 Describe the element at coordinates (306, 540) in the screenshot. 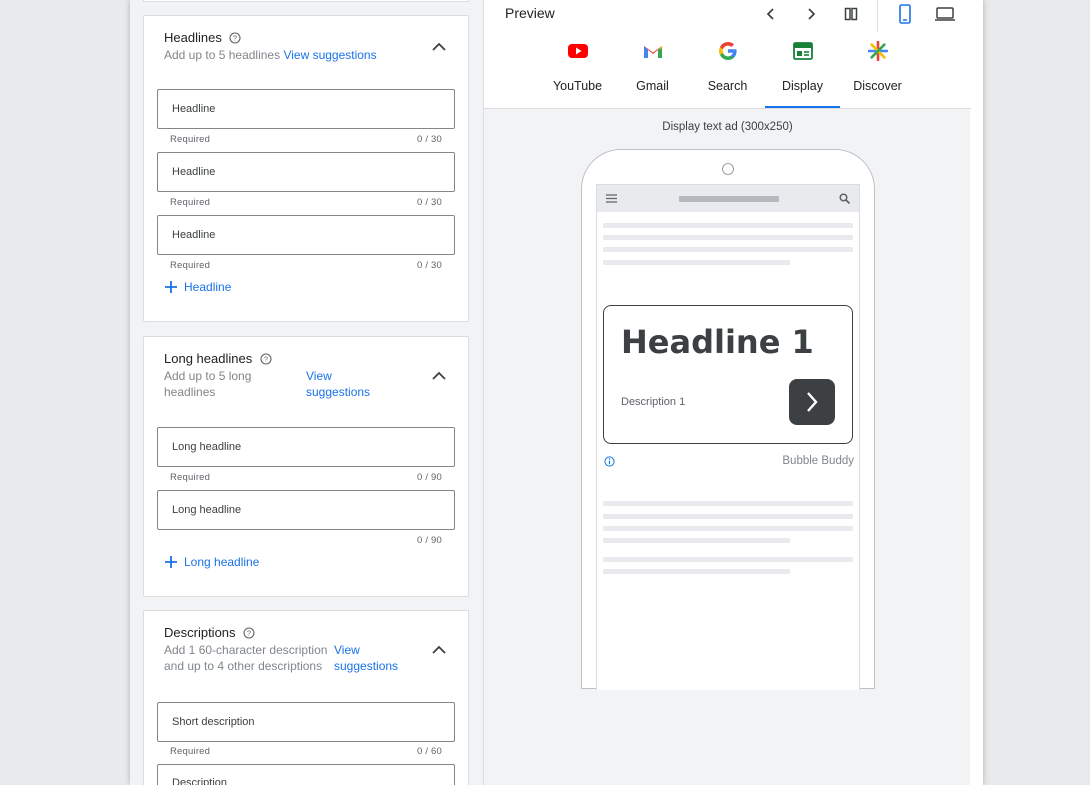

I see `long-headline-helper-2: 0 / 90` at that location.